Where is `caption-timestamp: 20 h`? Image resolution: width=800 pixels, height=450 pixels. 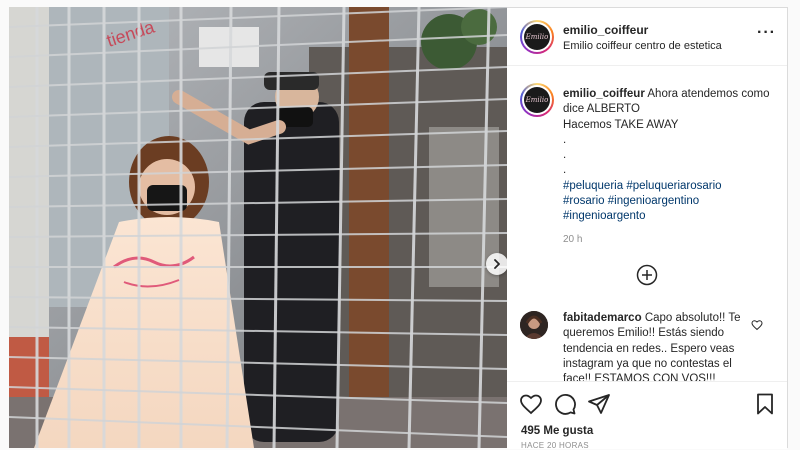
caption-timestamp: 20 h is located at coordinates (573, 239).